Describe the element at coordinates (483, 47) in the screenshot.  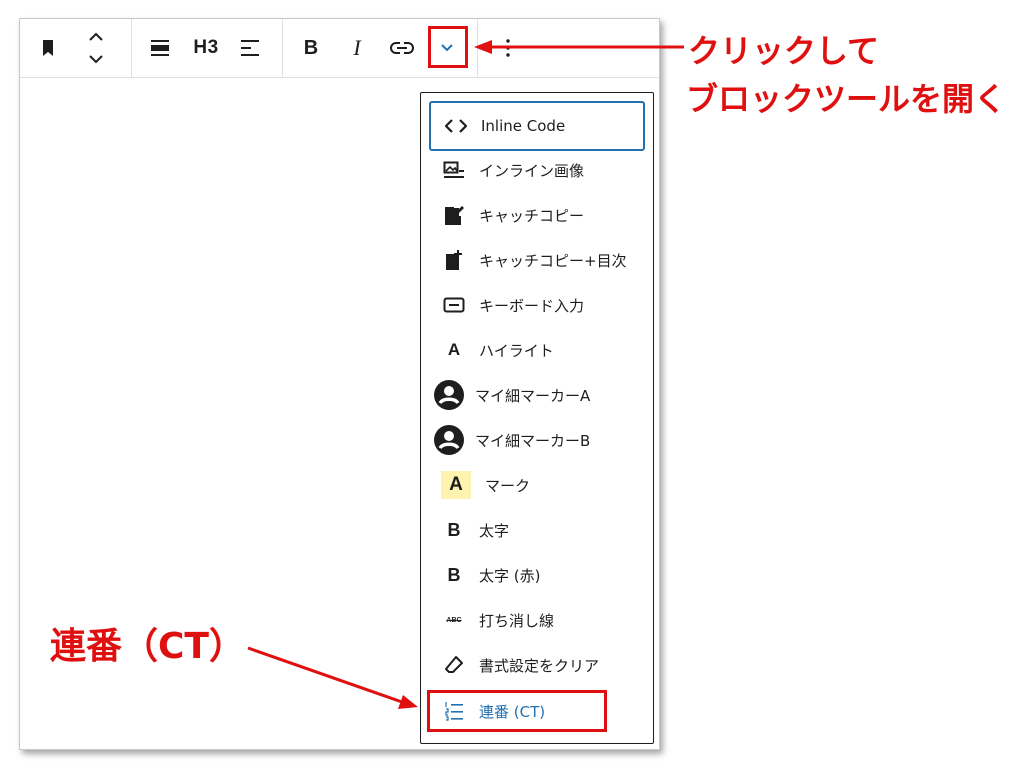
I see `arrow-top-head` at that location.